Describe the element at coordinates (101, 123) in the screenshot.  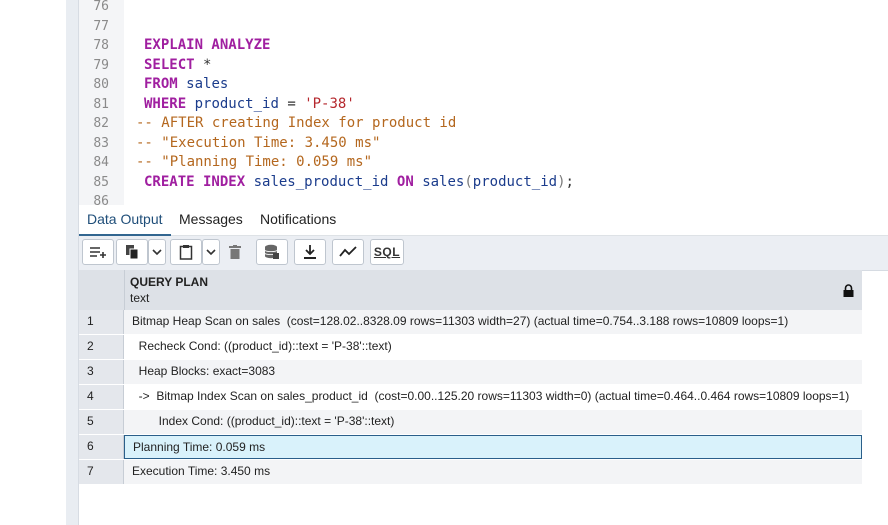
I see `line-number: 82` at that location.